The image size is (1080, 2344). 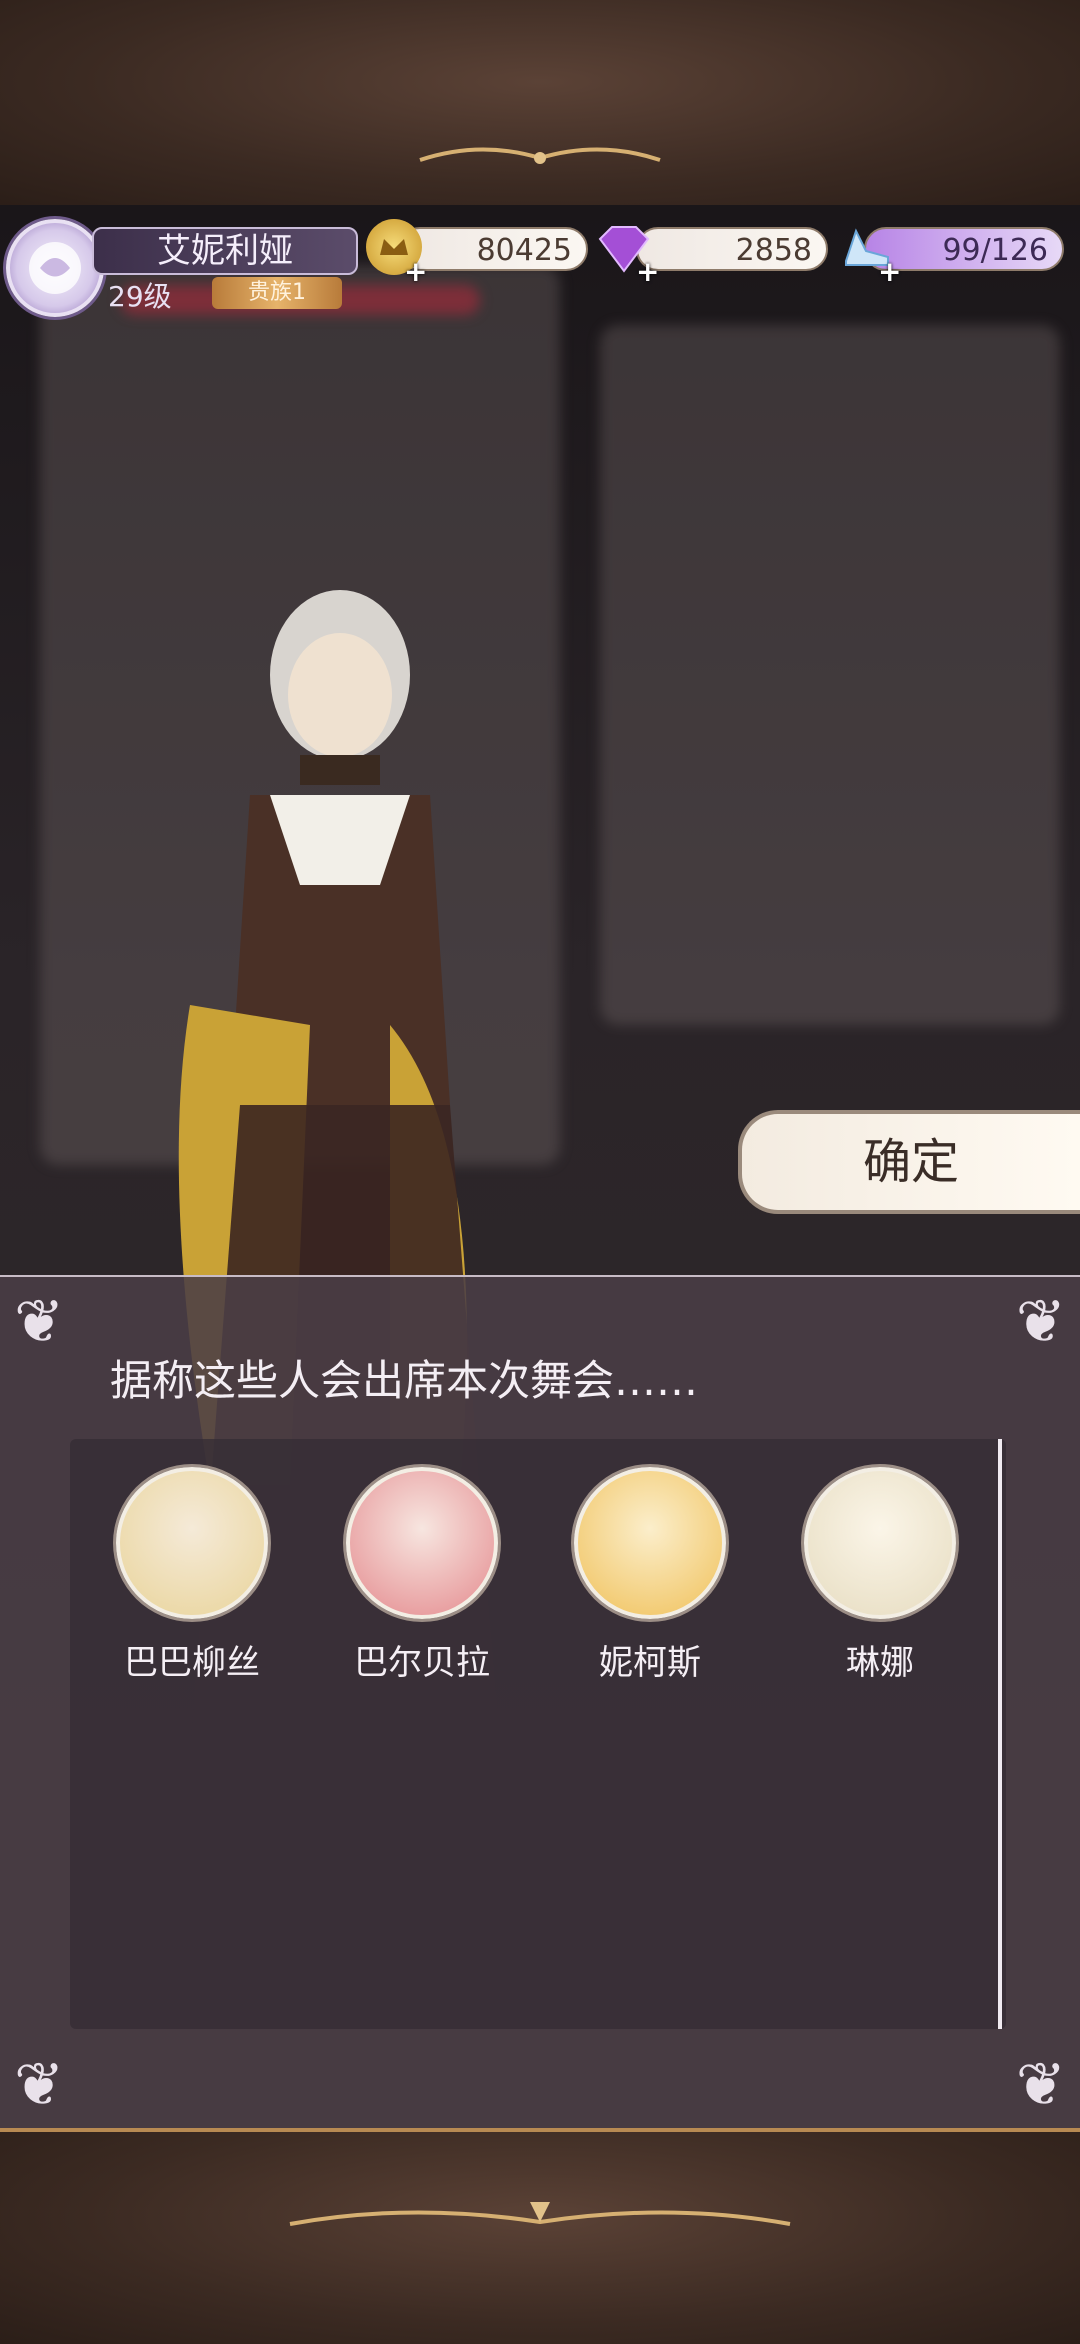 I want to click on confirm-button: 确定, so click(x=909, y=1162).